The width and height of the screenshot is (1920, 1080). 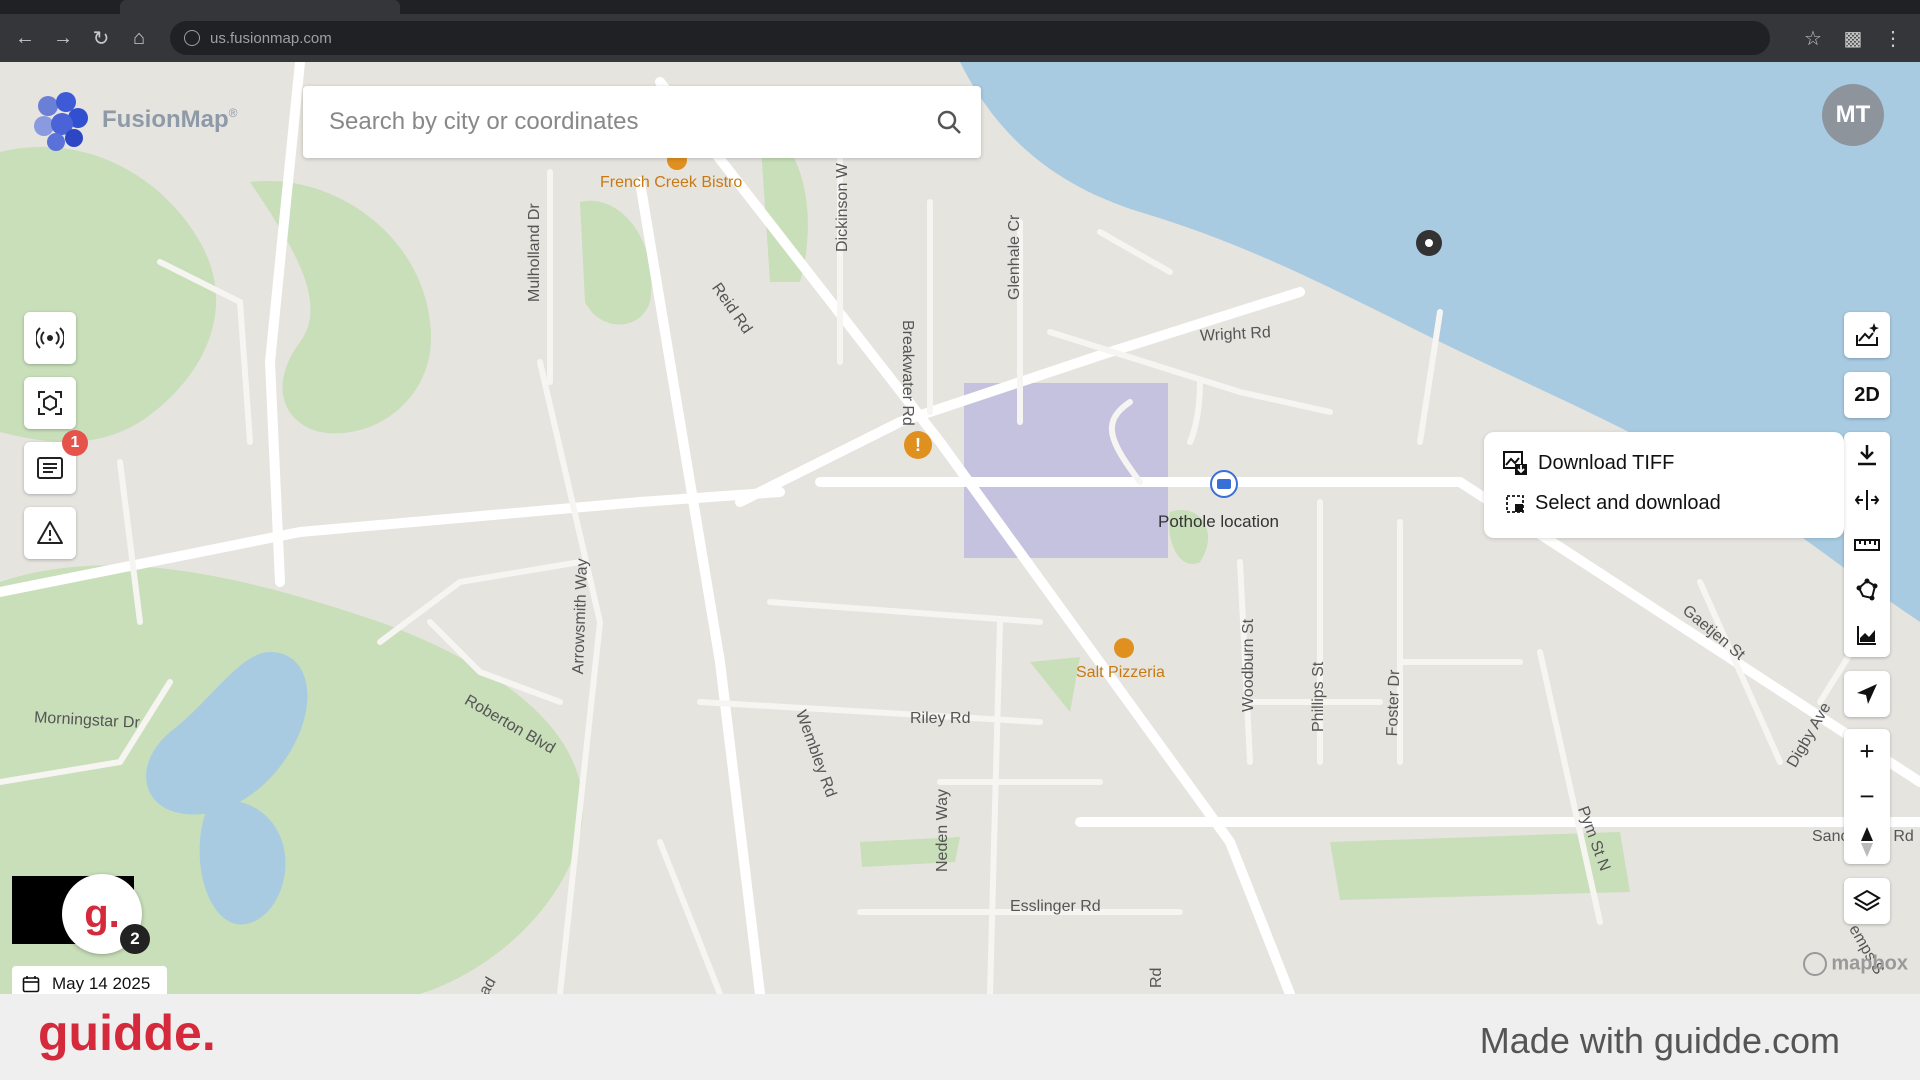 I want to click on guidde-footer: guidde. Made with guidde.com, so click(x=960, y=1037).